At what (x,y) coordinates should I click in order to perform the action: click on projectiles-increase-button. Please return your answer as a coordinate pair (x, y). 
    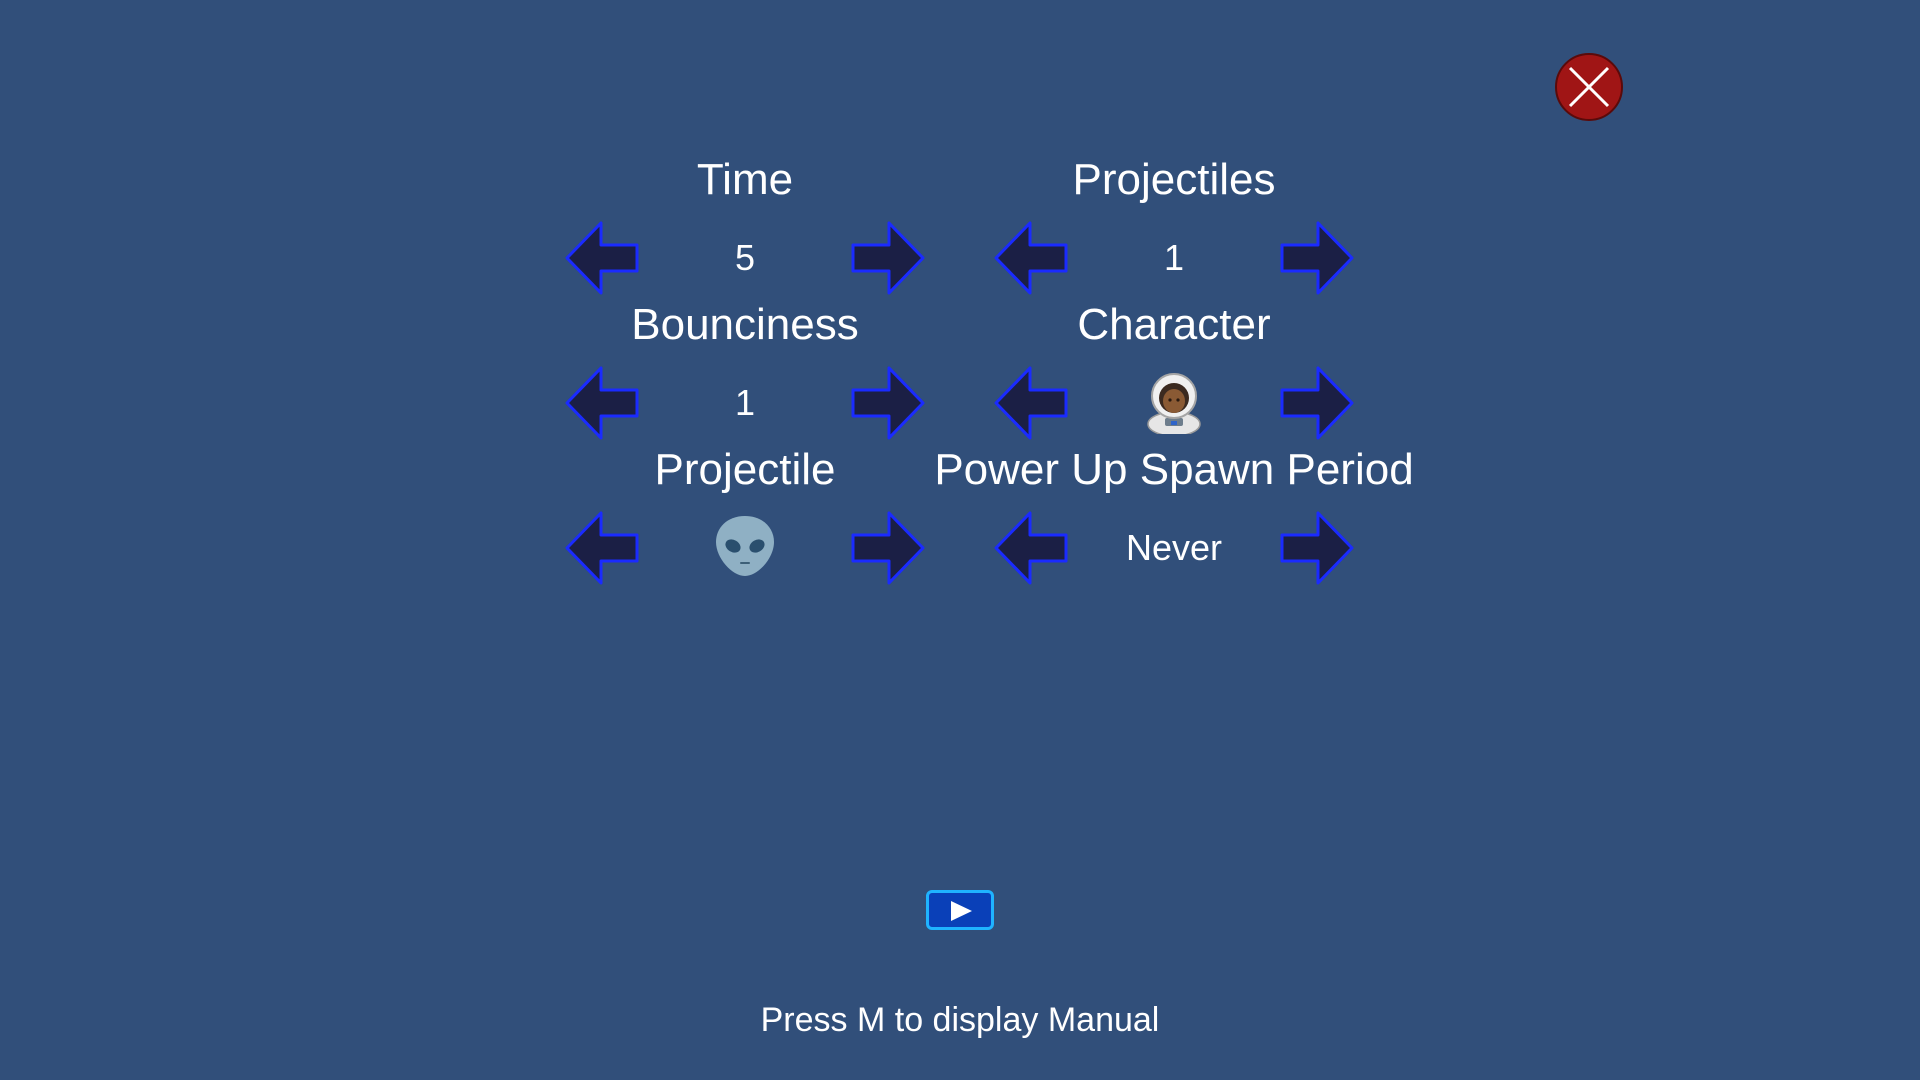
    Looking at the image, I should click on (1317, 258).